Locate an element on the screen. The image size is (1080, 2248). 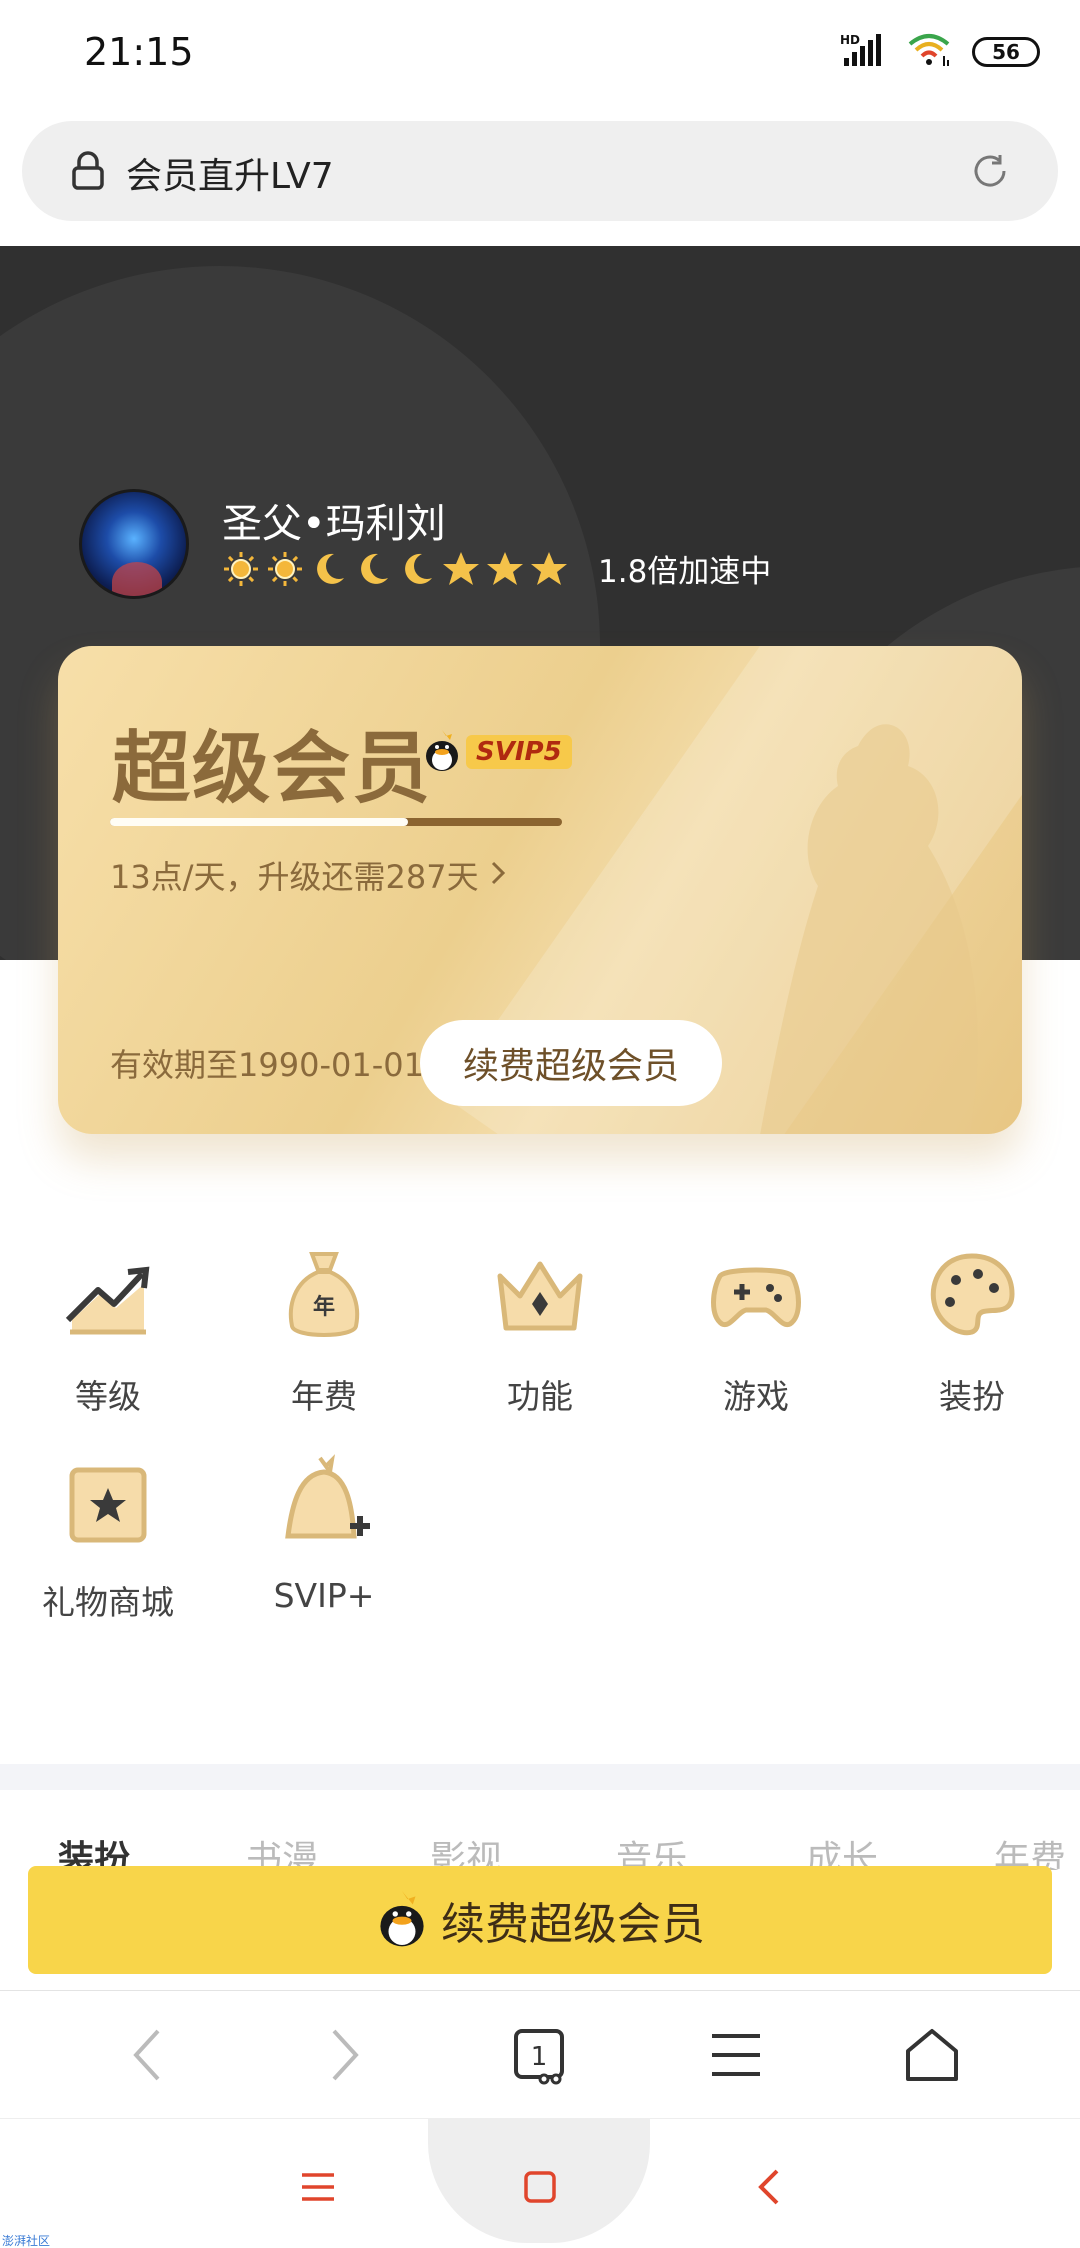
tab-growth: 成长 is located at coordinates (842, 1850).